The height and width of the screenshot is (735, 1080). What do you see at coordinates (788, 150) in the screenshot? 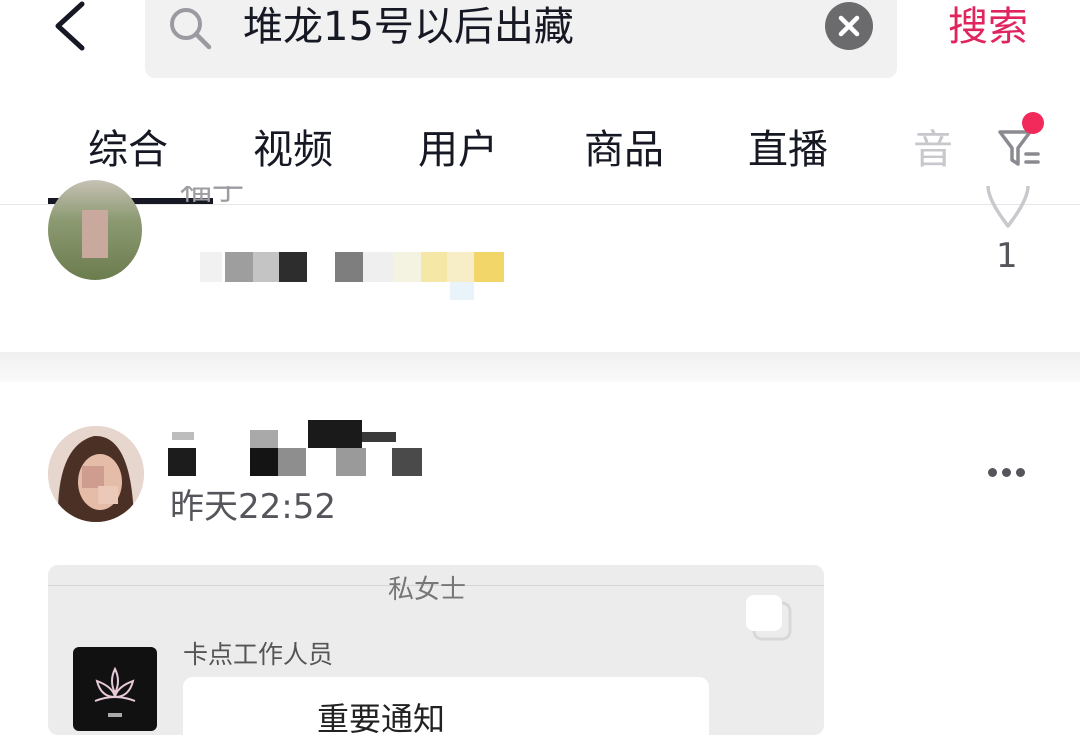
I see `tab-live: 直播` at bounding box center [788, 150].